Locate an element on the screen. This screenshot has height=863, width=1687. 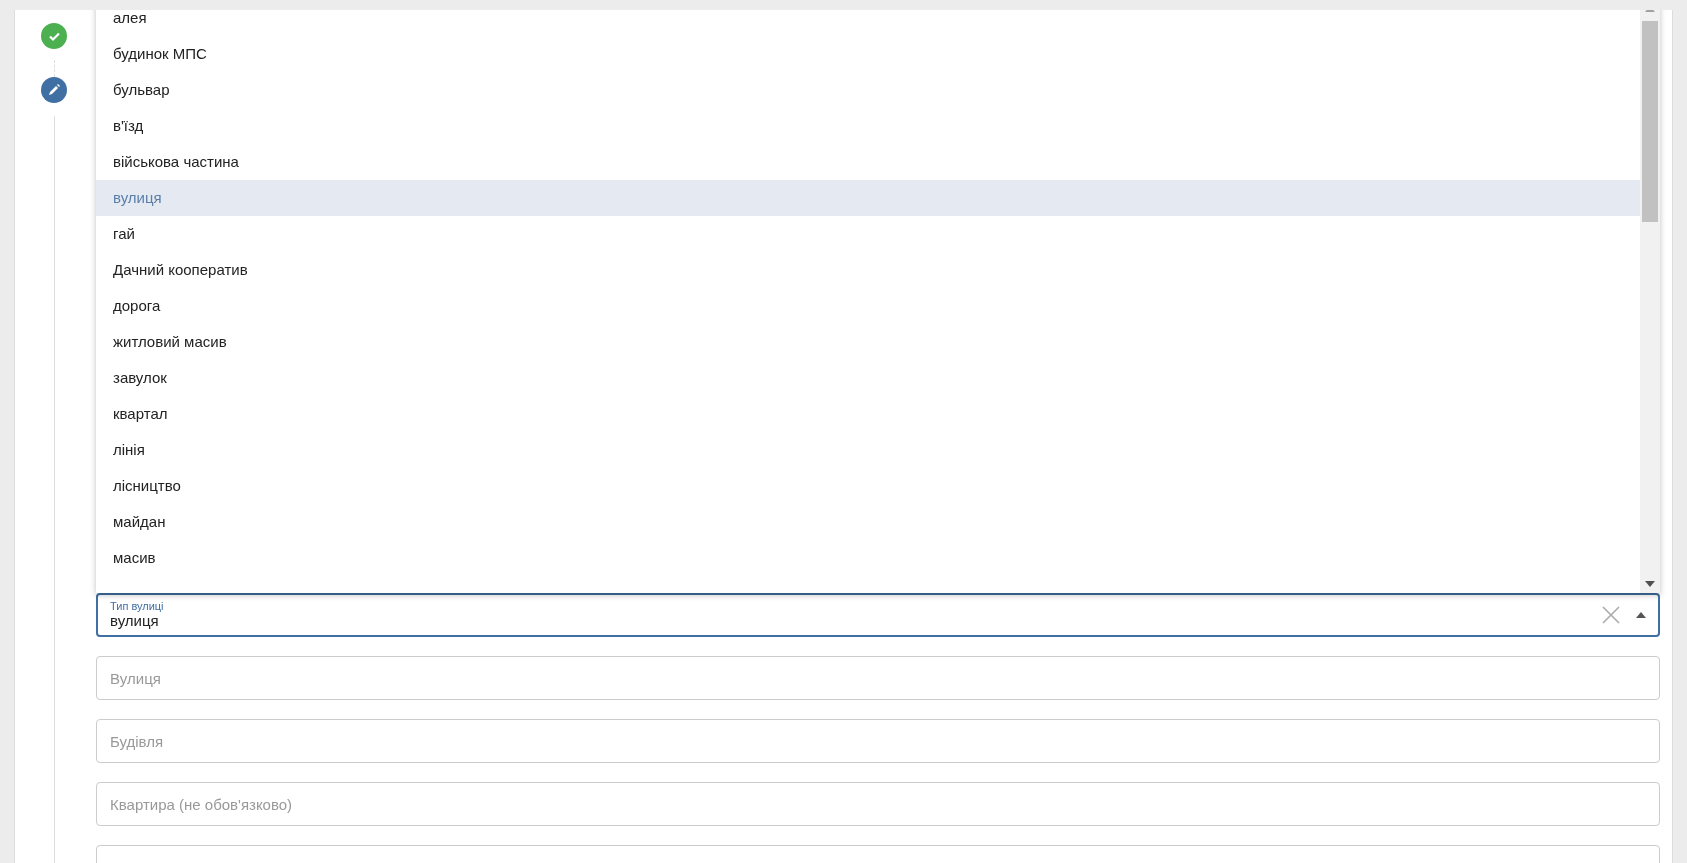
field-label: Тип вулиці is located at coordinates (137, 606).